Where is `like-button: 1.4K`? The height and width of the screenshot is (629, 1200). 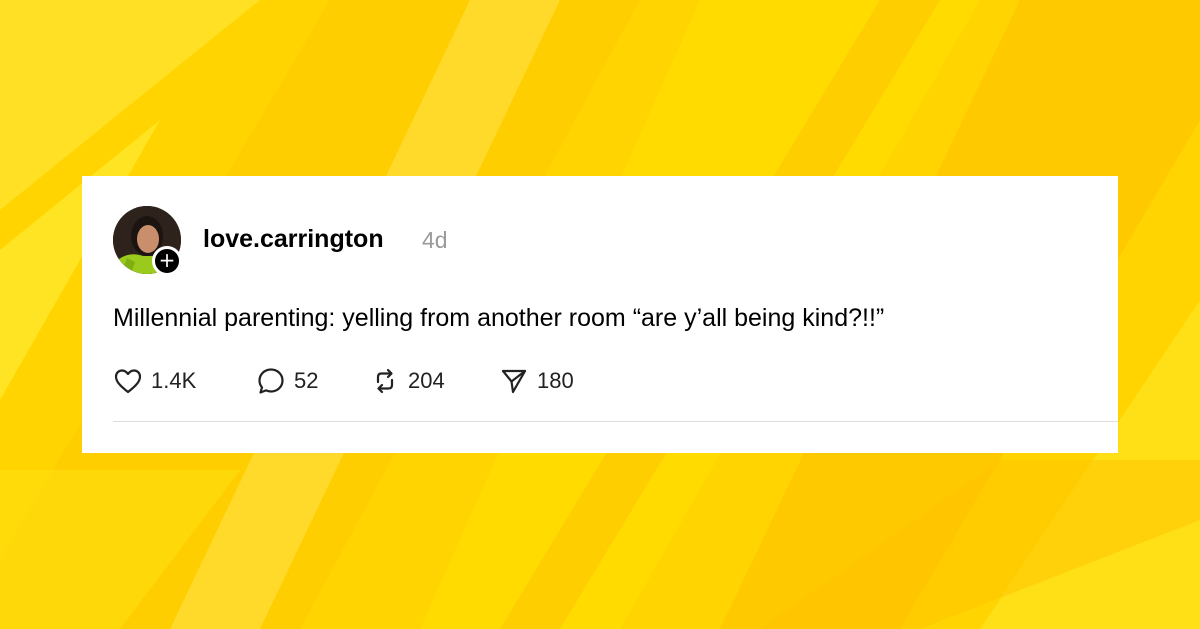 like-button: 1.4K is located at coordinates (154, 381).